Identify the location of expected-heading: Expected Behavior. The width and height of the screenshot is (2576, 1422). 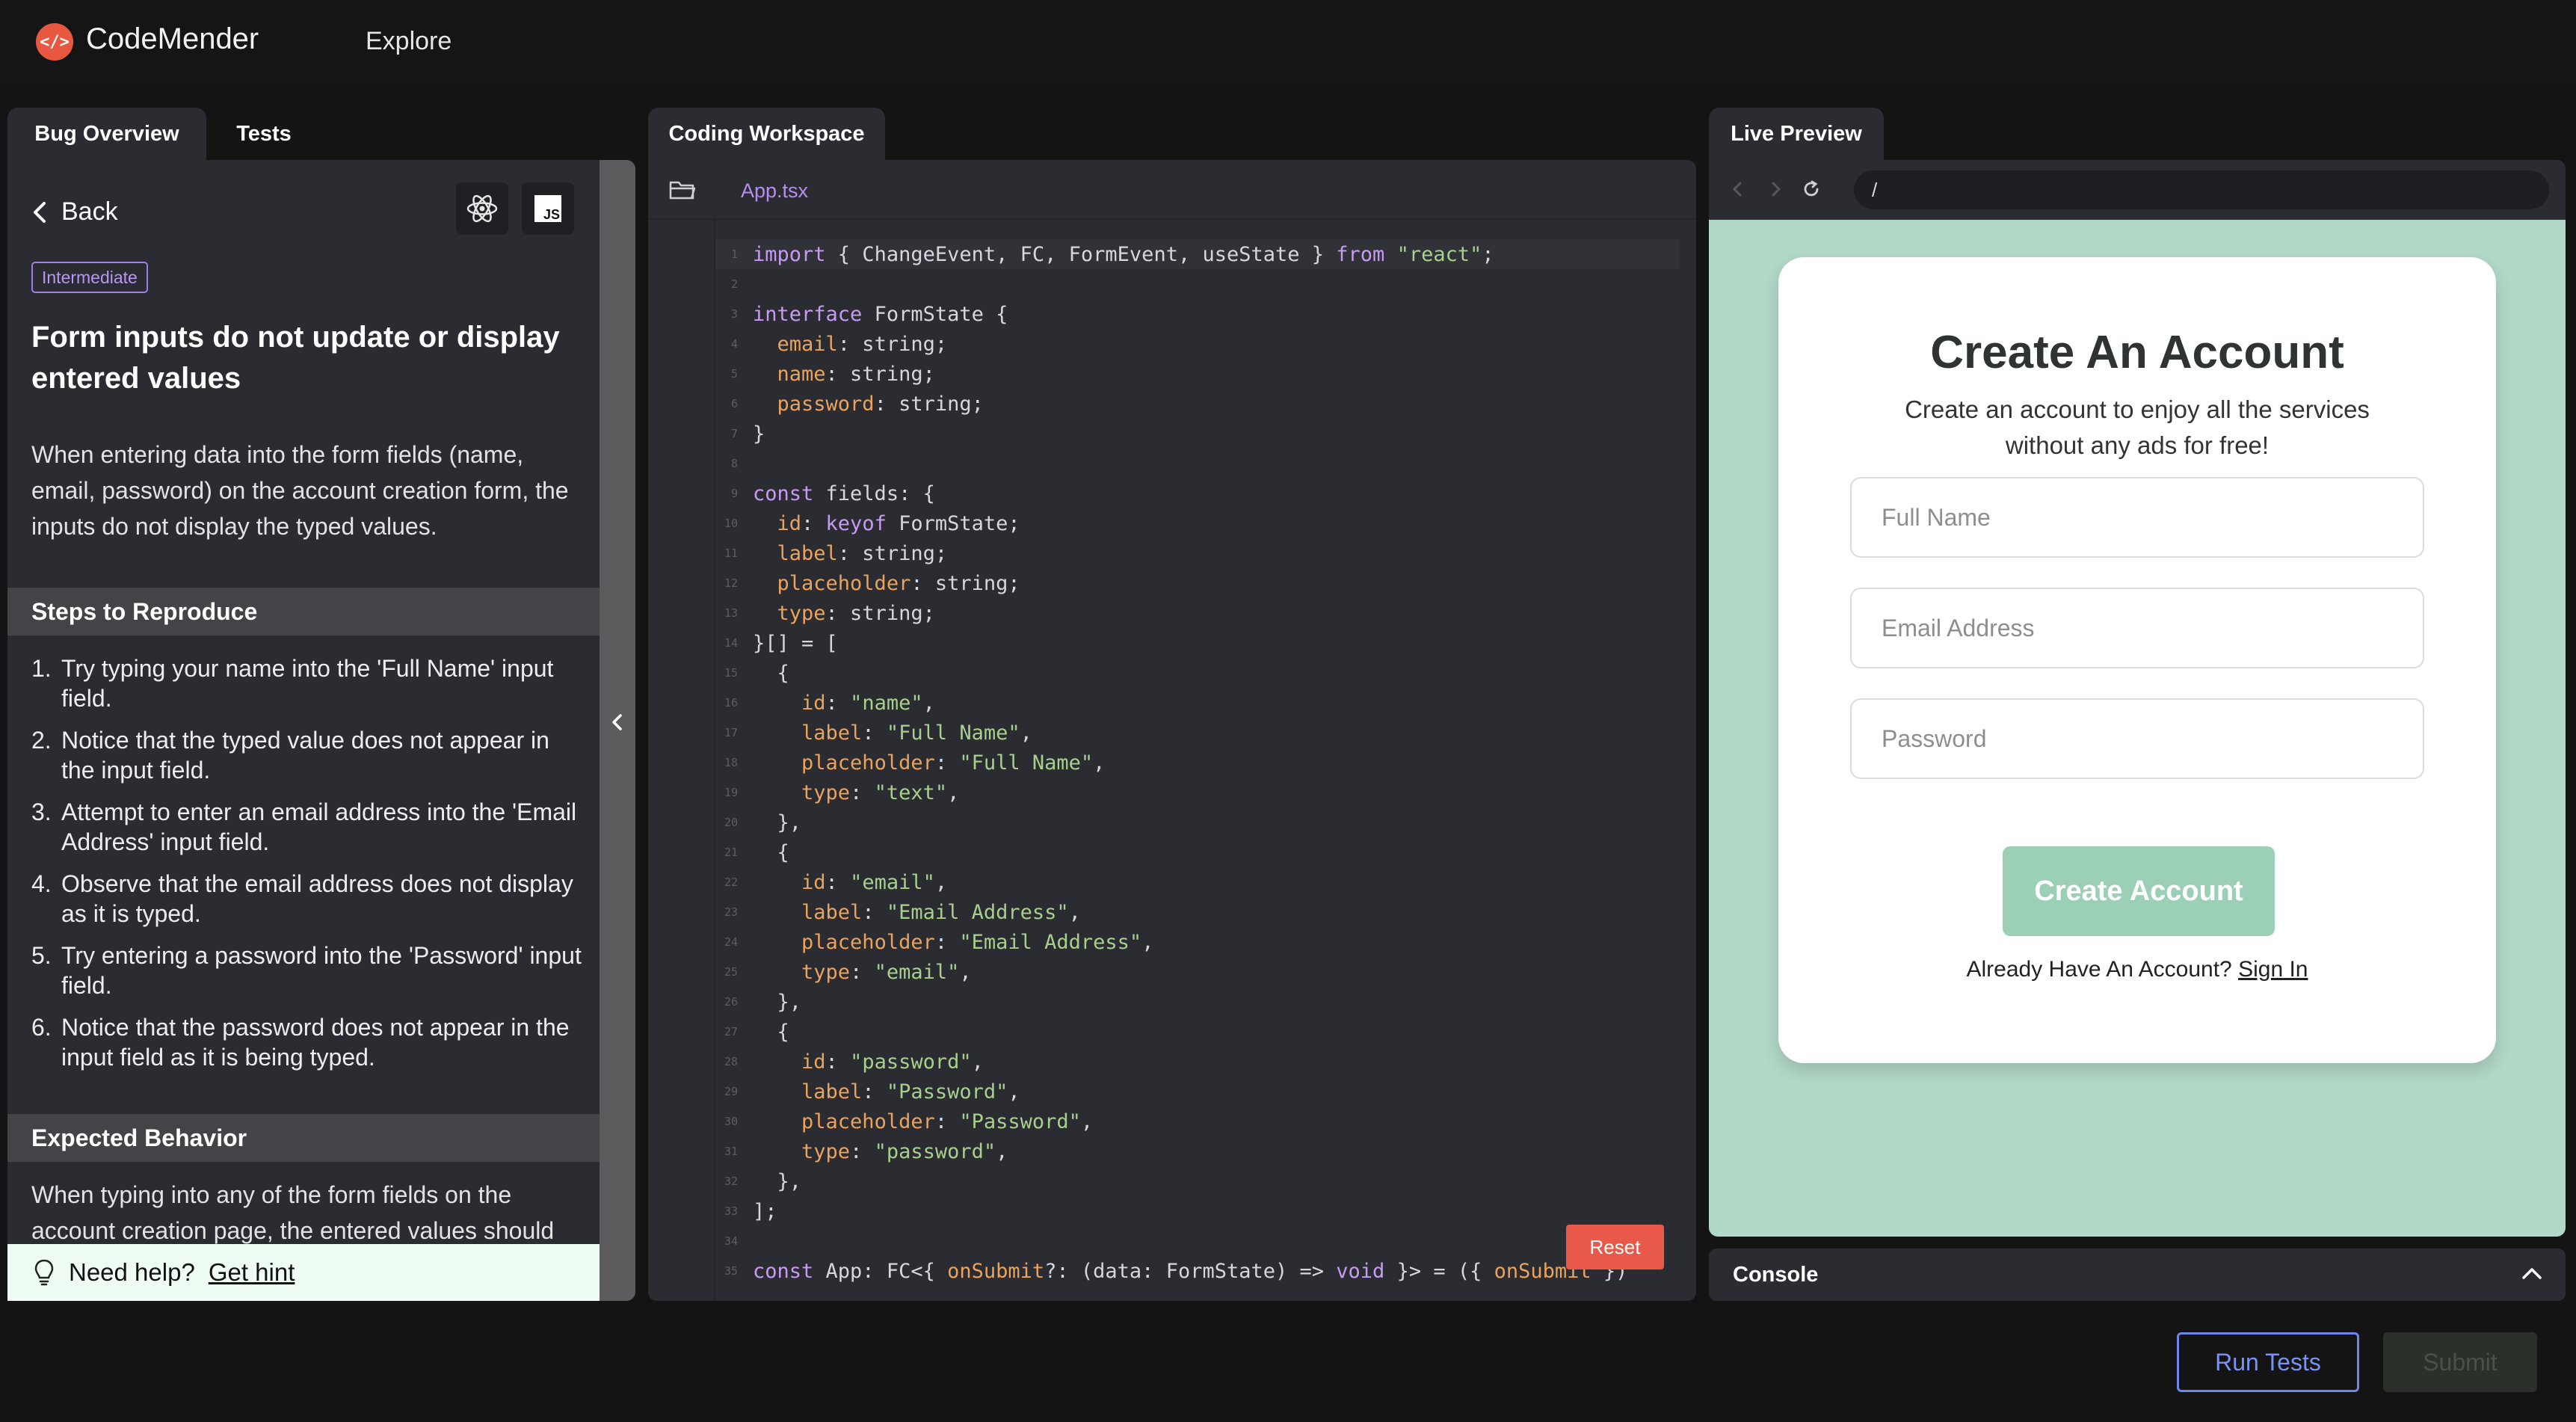
(303, 1138).